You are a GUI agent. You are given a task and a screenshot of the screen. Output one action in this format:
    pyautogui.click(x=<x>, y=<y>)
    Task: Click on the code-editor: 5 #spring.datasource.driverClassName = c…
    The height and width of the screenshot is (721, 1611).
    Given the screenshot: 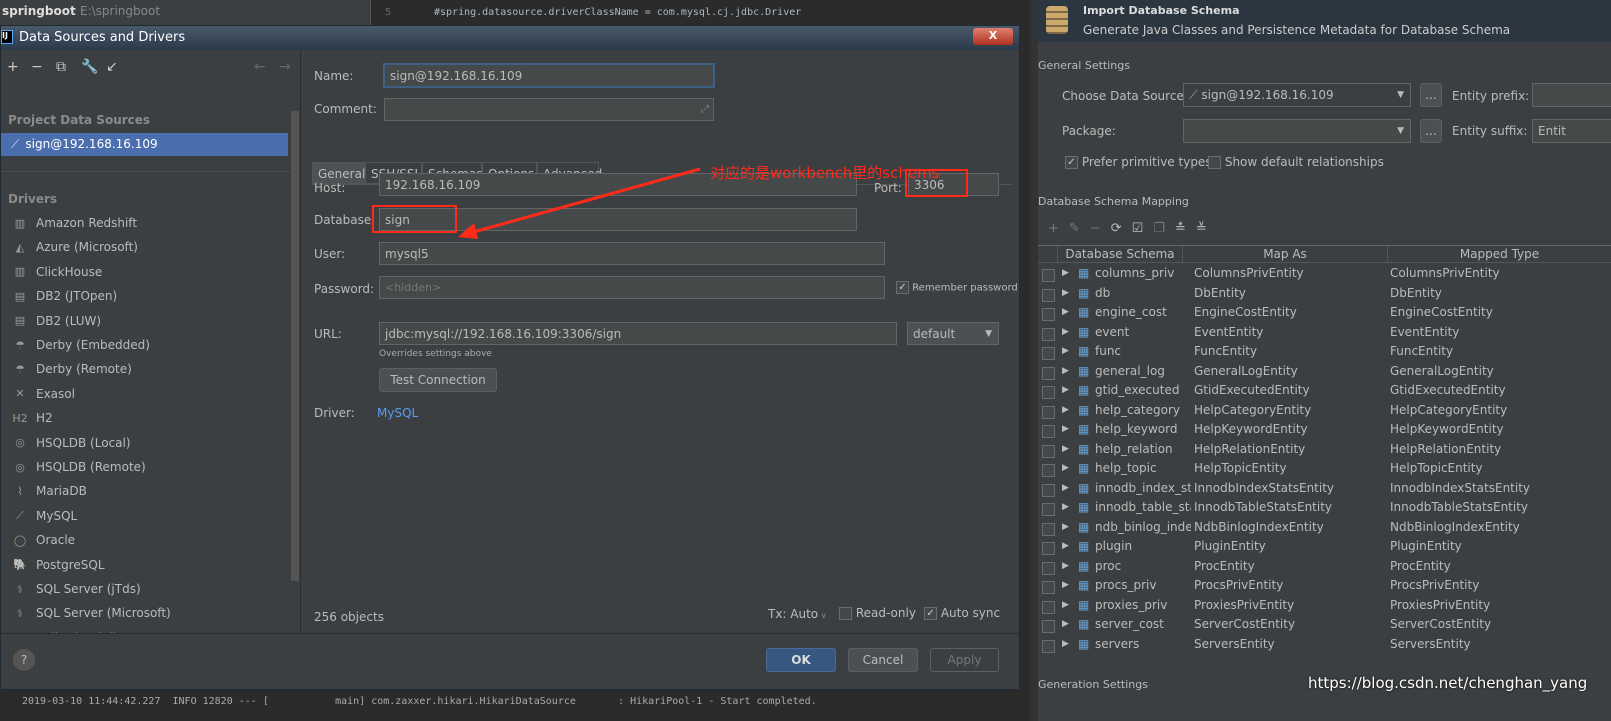 What is the action you would take?
    pyautogui.click(x=700, y=12)
    